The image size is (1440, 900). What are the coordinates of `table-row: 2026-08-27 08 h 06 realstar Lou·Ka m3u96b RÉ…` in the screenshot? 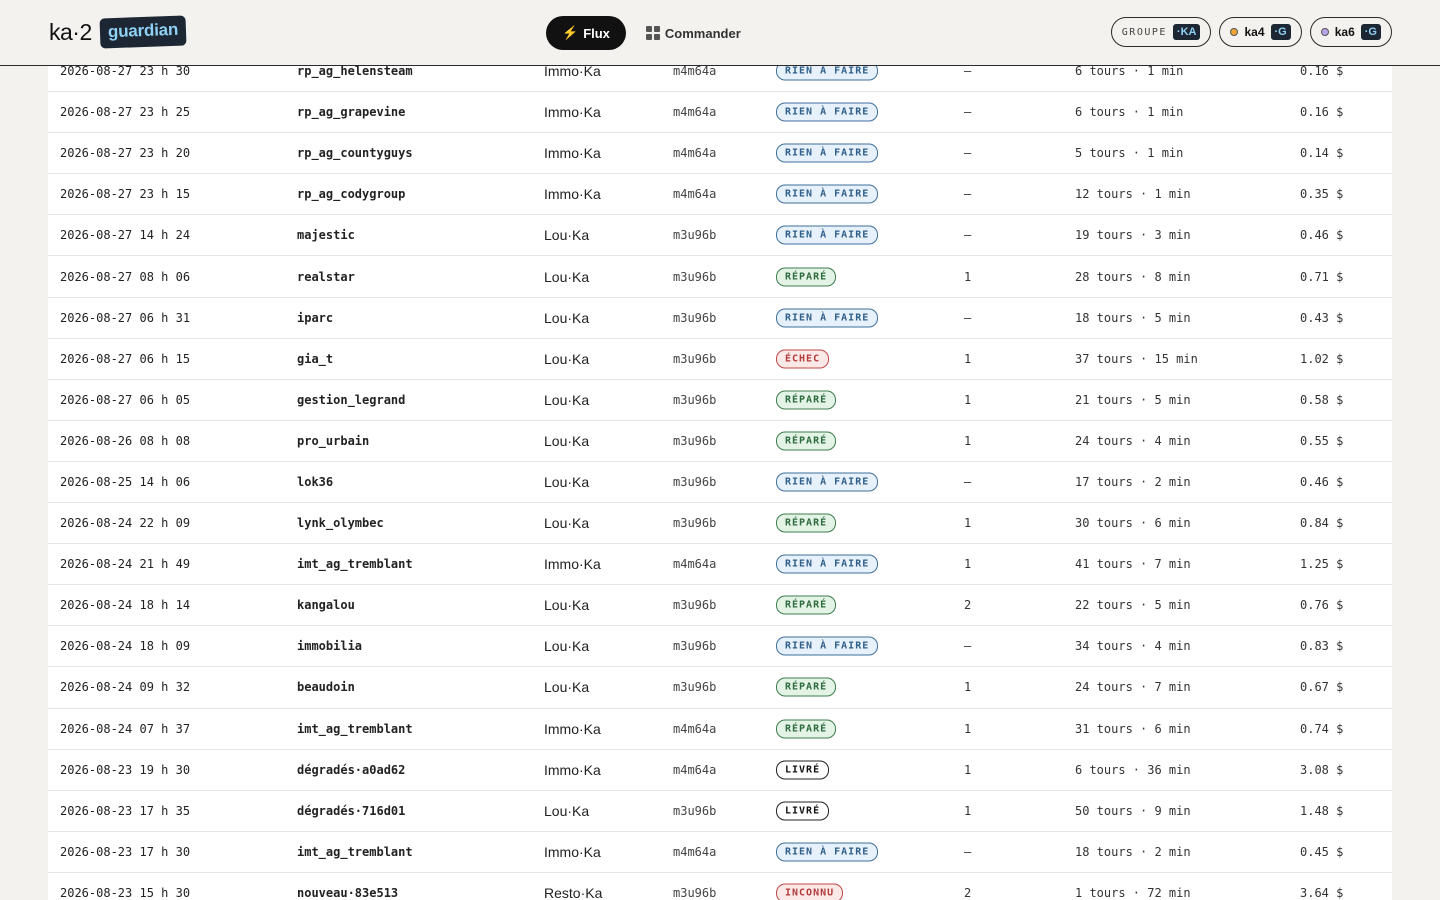 It's located at (720, 277).